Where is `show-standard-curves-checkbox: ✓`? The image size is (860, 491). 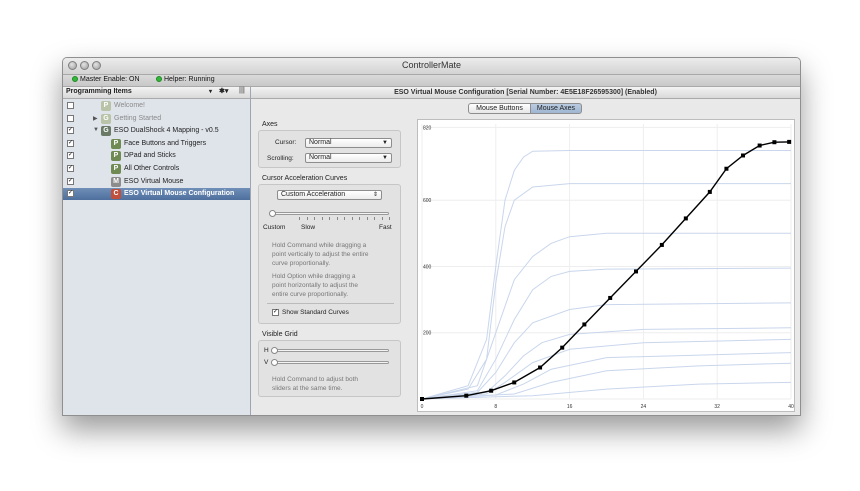 show-standard-curves-checkbox: ✓ is located at coordinates (275, 312).